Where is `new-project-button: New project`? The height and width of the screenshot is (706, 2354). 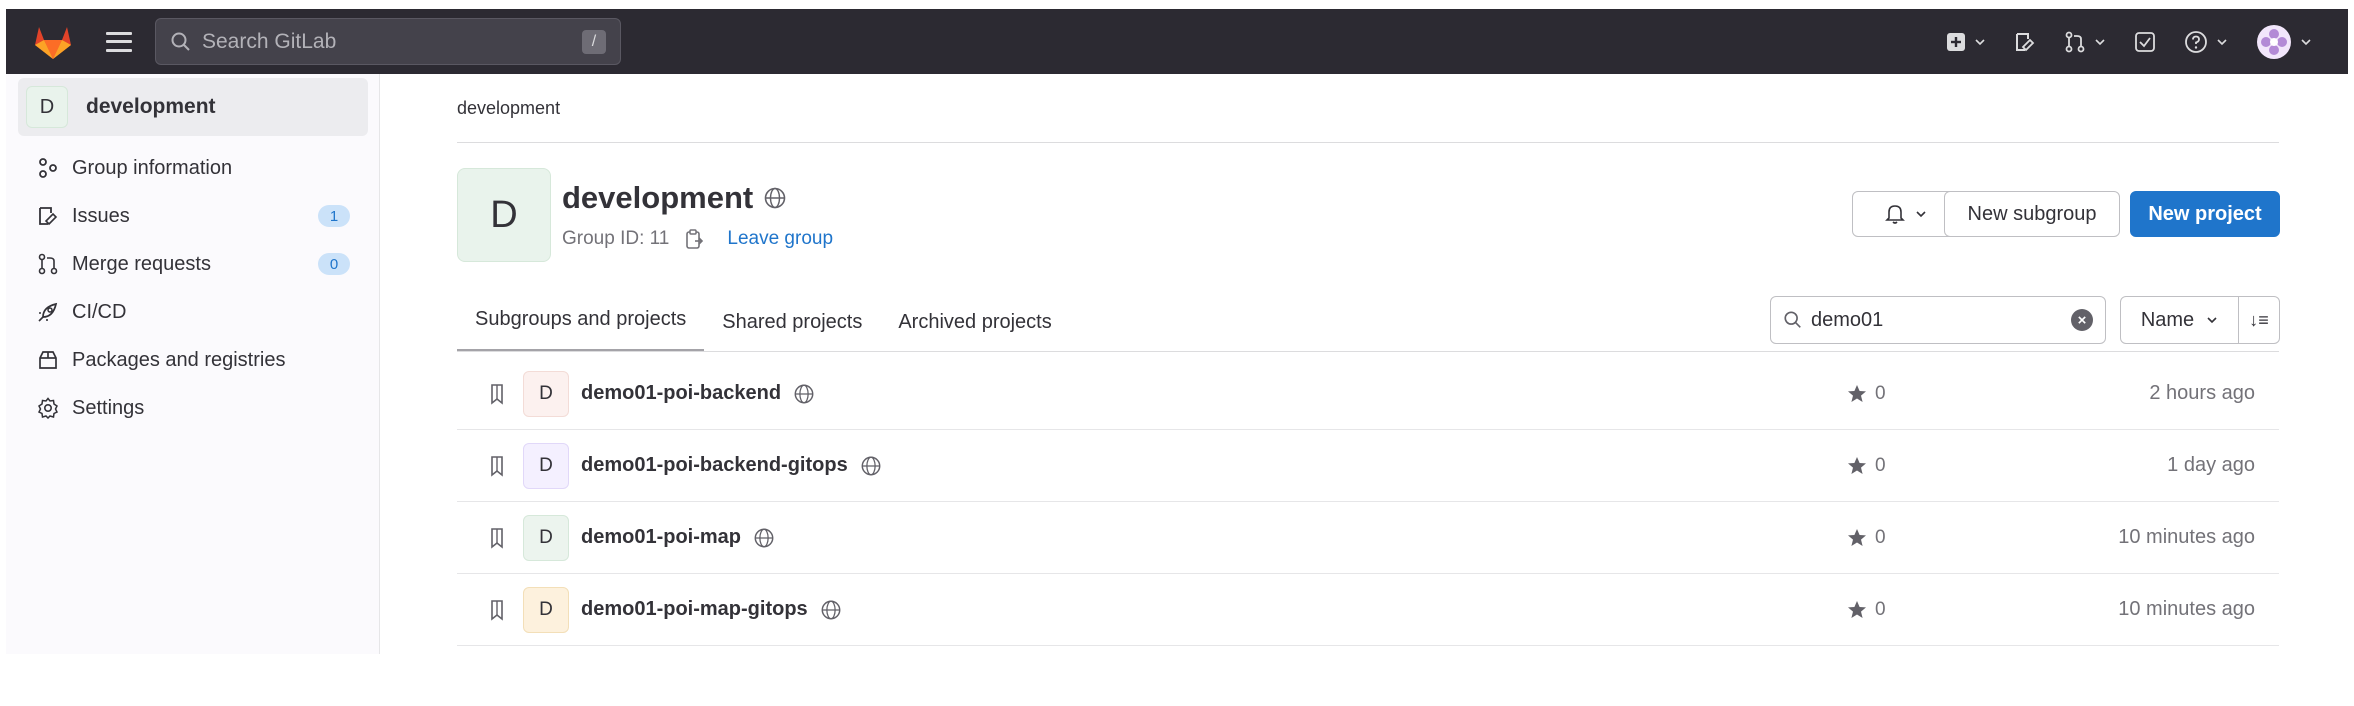 new-project-button: New project is located at coordinates (2205, 214).